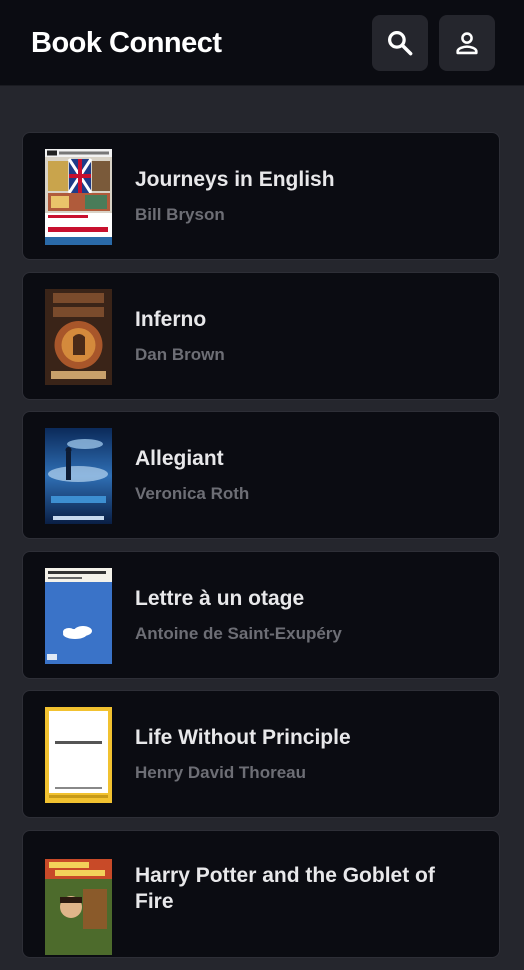 The image size is (524, 970). I want to click on account-button, so click(467, 43).